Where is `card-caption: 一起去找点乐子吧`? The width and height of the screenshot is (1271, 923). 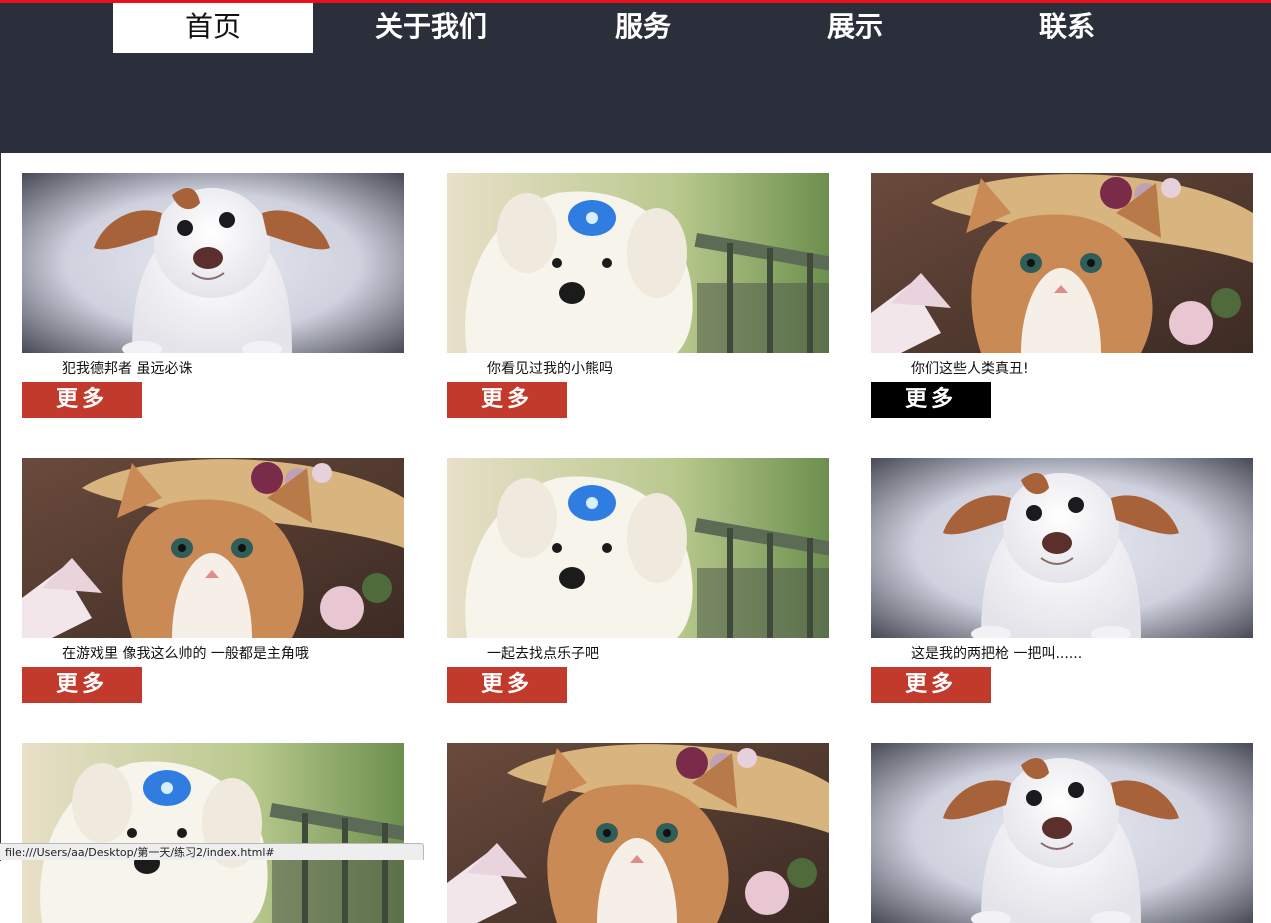
card-caption: 一起去找点乐子吧 is located at coordinates (543, 654).